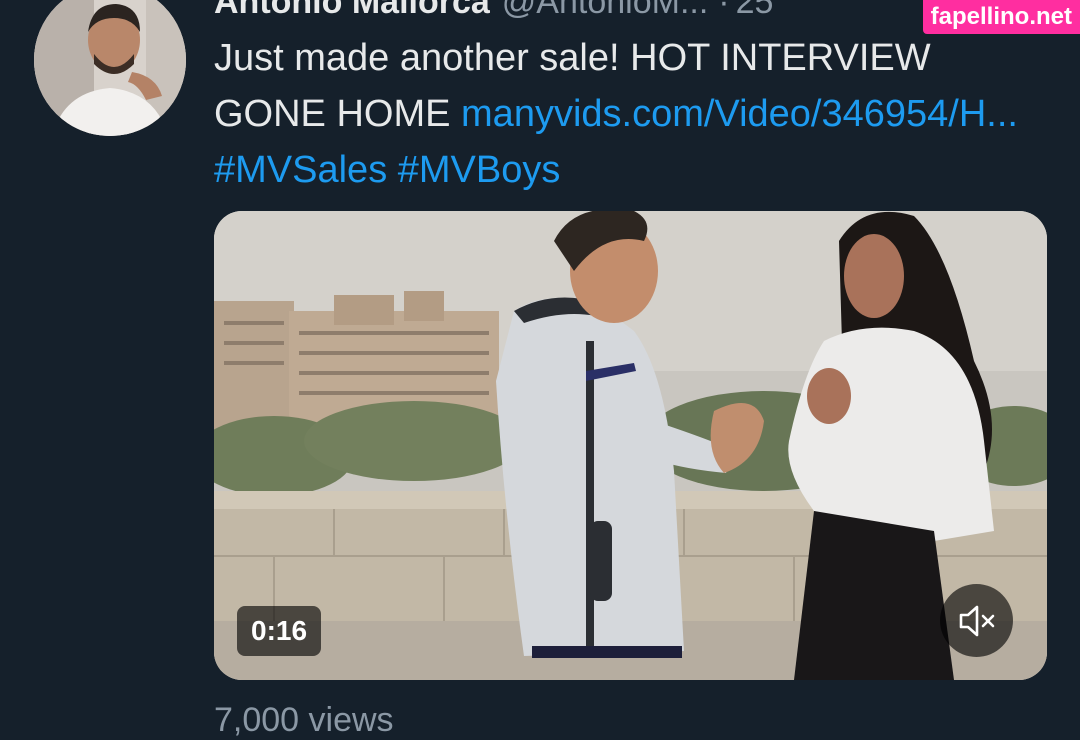  What do you see at coordinates (304, 720) in the screenshot?
I see `view-count: 7,000 views` at bounding box center [304, 720].